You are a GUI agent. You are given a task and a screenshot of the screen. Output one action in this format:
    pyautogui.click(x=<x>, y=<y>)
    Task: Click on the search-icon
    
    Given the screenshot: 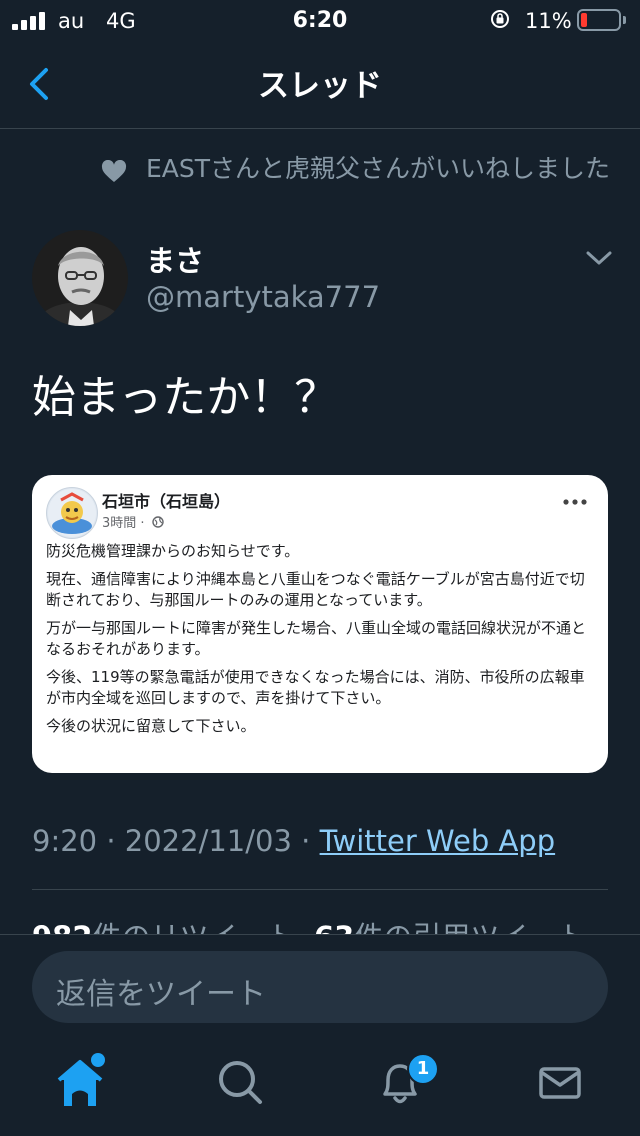 What is the action you would take?
    pyautogui.click(x=240, y=1082)
    